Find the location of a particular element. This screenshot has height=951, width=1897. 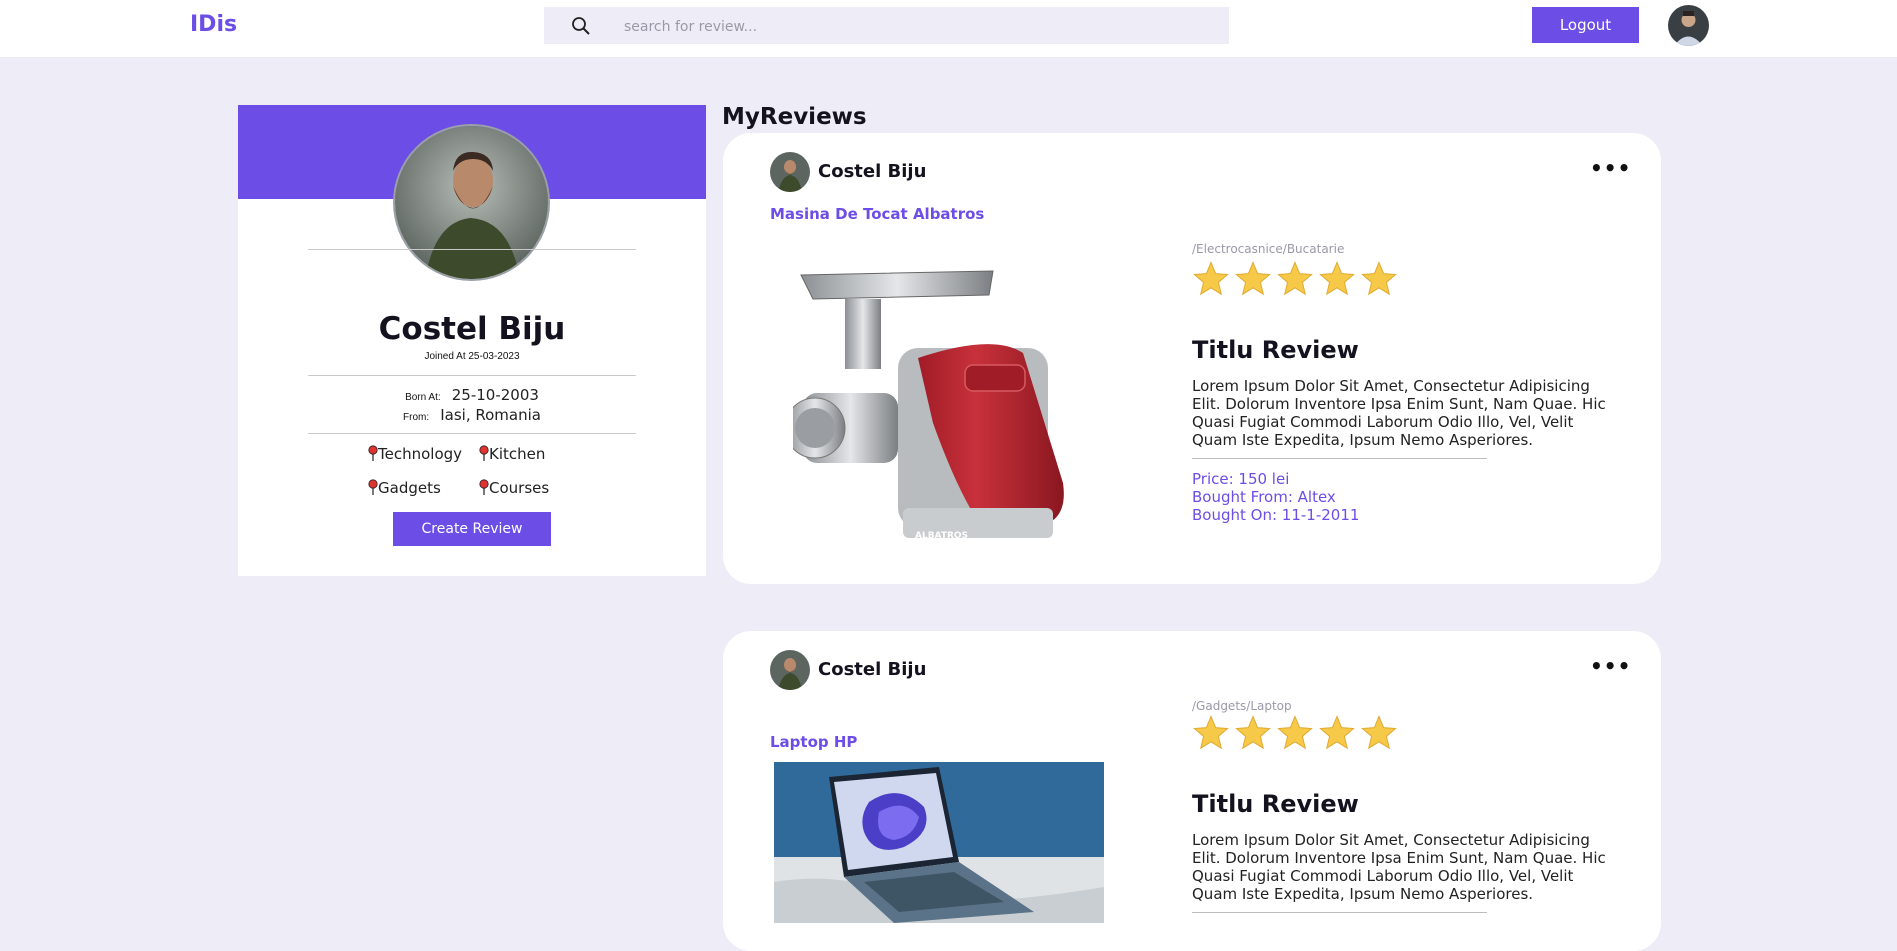

joined-date: Joined At 25-03-2023 is located at coordinates (472, 356).